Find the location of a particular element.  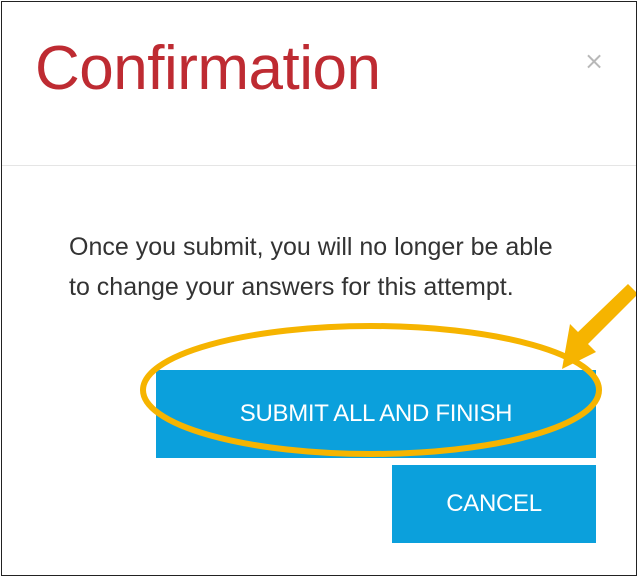

cancel-button: CANCEL is located at coordinates (494, 504).